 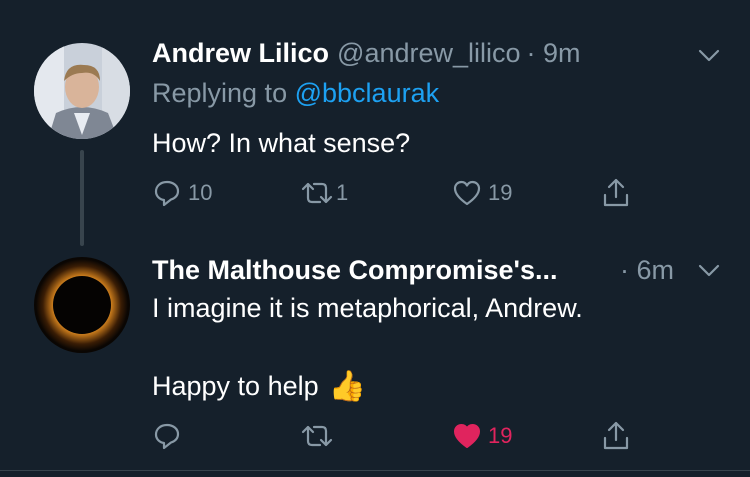 What do you see at coordinates (220, 93) in the screenshot?
I see `replying-prefix: Replying to` at bounding box center [220, 93].